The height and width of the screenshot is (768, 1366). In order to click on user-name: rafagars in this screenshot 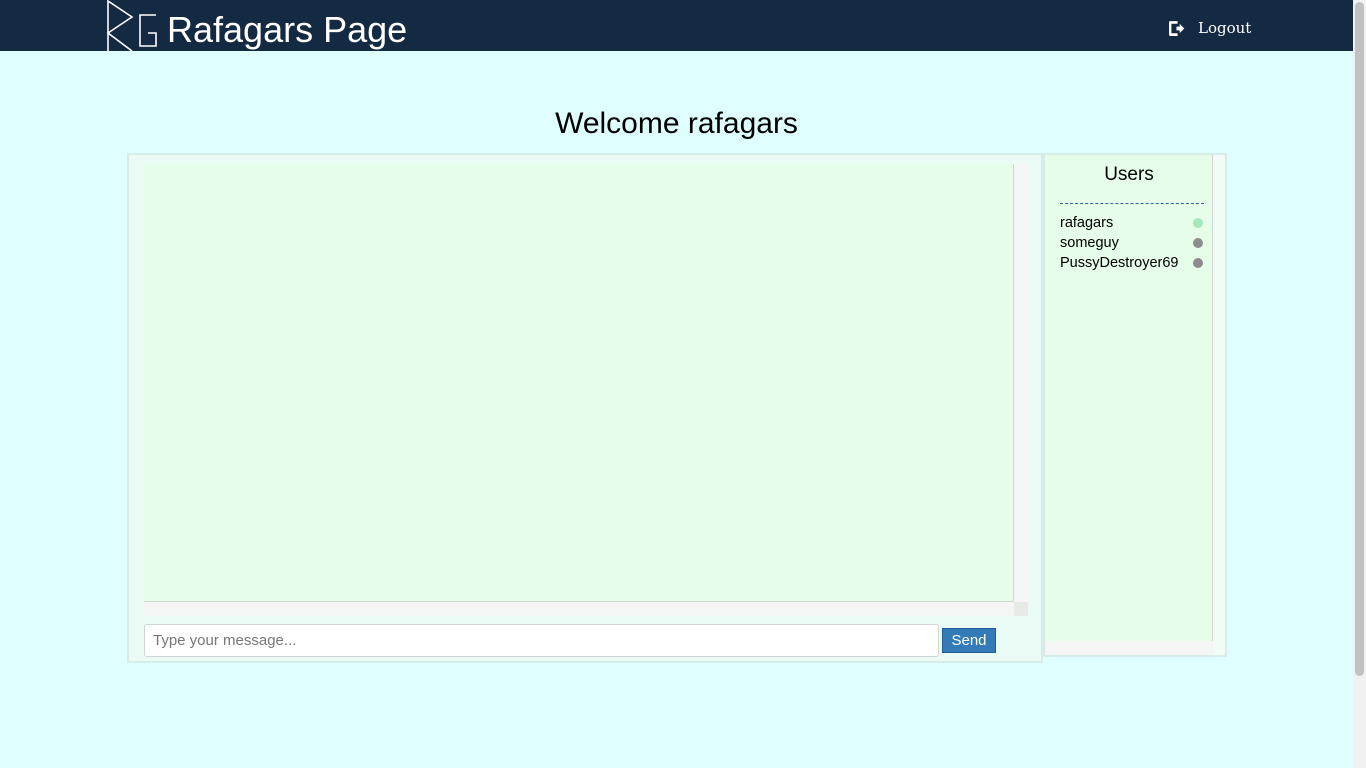, I will do `click(1087, 223)`.